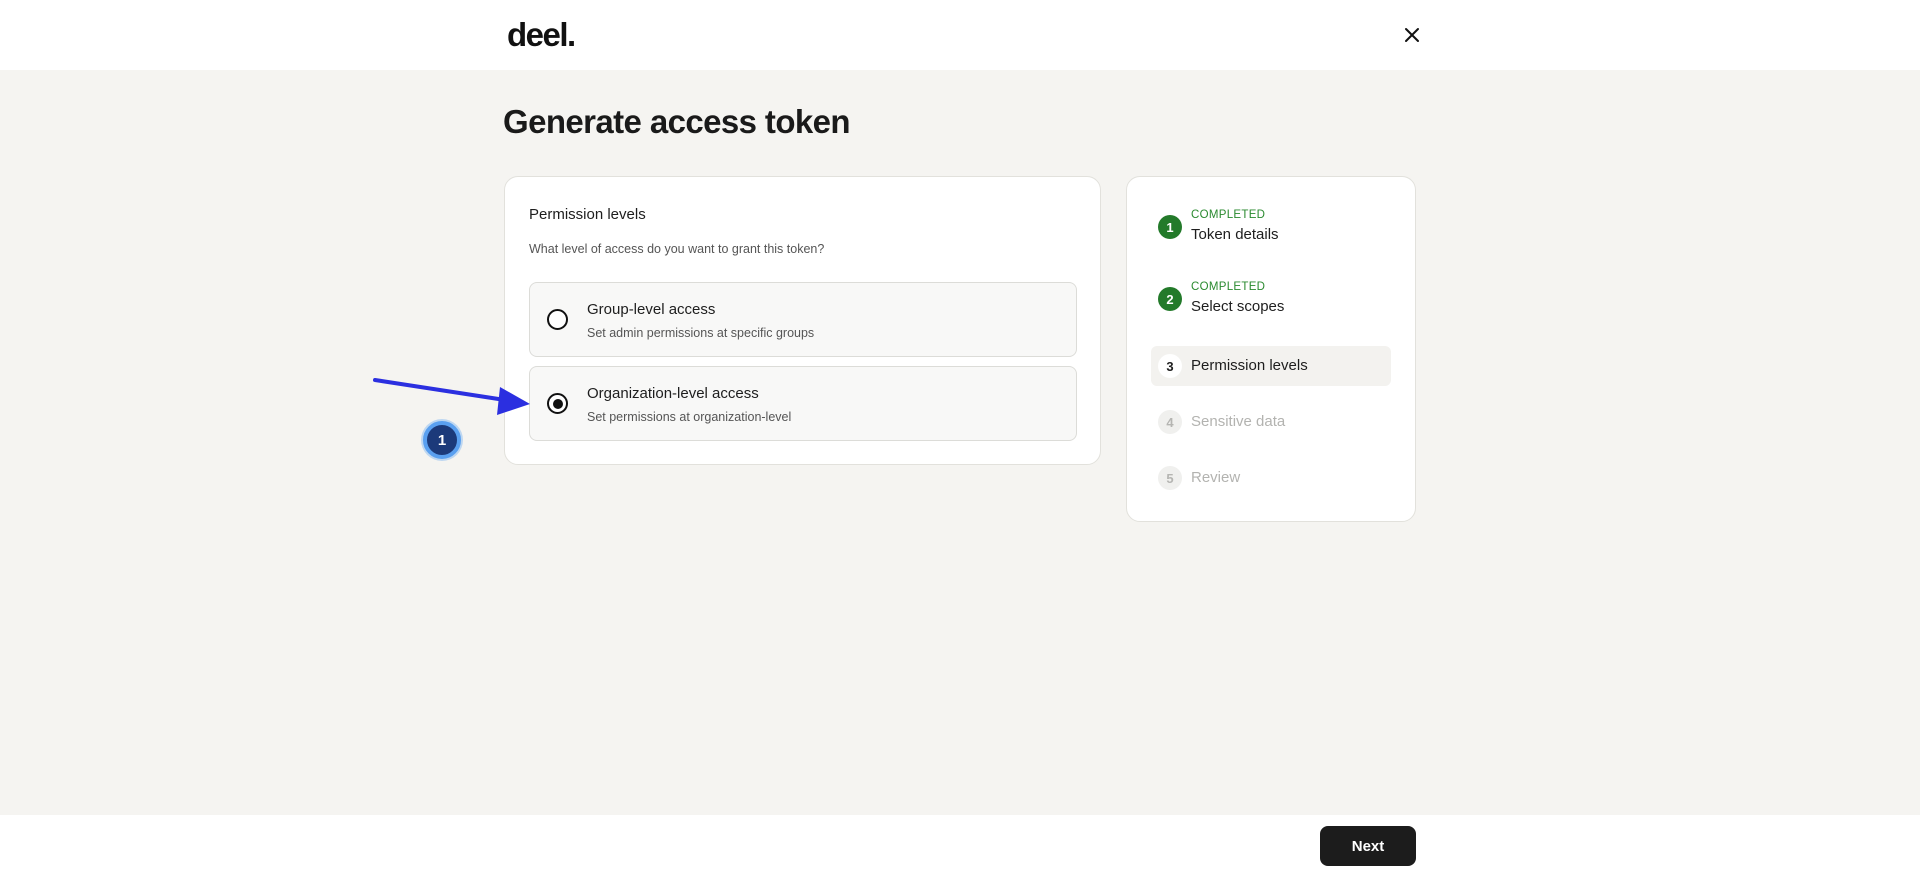  What do you see at coordinates (587, 214) in the screenshot?
I see `card-title: Permission levels` at bounding box center [587, 214].